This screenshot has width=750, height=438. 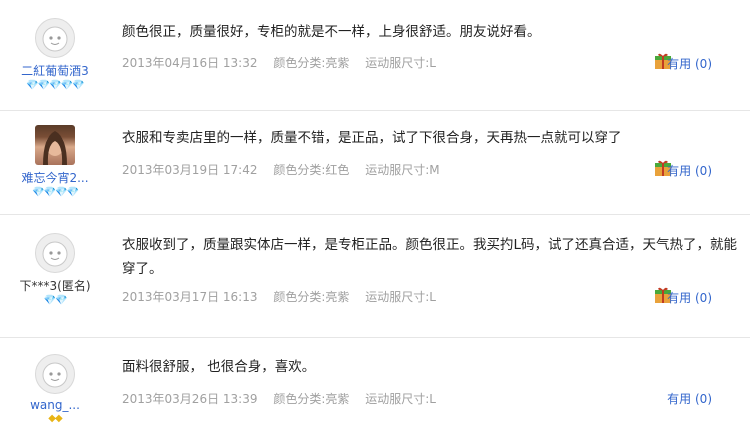 What do you see at coordinates (190, 170) in the screenshot?
I see `review-date: 2013年03月19日 17:42` at bounding box center [190, 170].